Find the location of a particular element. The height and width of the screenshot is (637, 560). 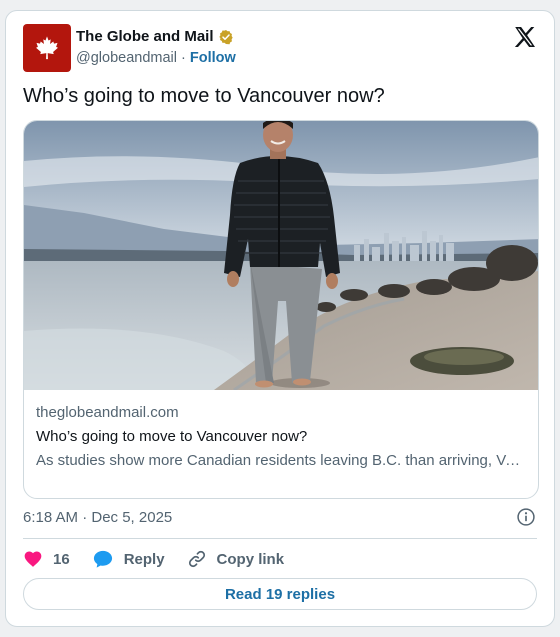

account-name: The Globe and Mail is located at coordinates (145, 36).